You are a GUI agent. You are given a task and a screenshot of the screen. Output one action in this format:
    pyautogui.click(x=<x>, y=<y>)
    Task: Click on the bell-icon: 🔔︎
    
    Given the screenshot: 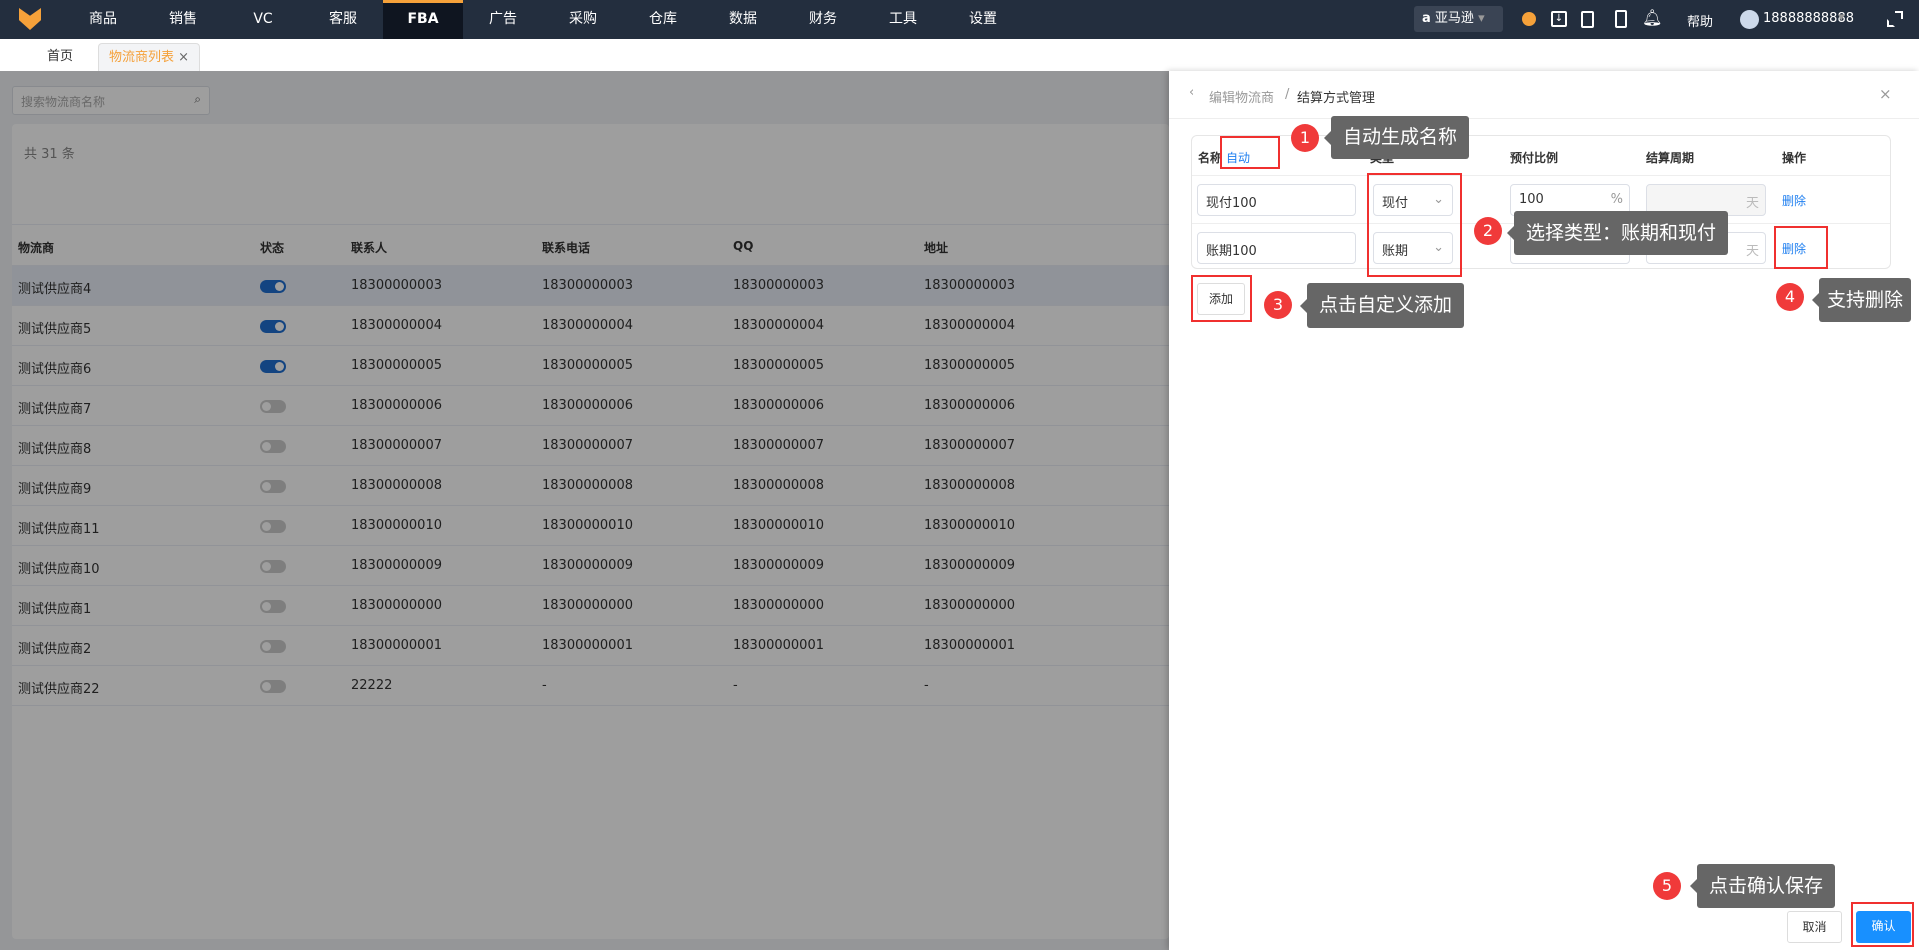 What is the action you would take?
    pyautogui.click(x=1652, y=17)
    